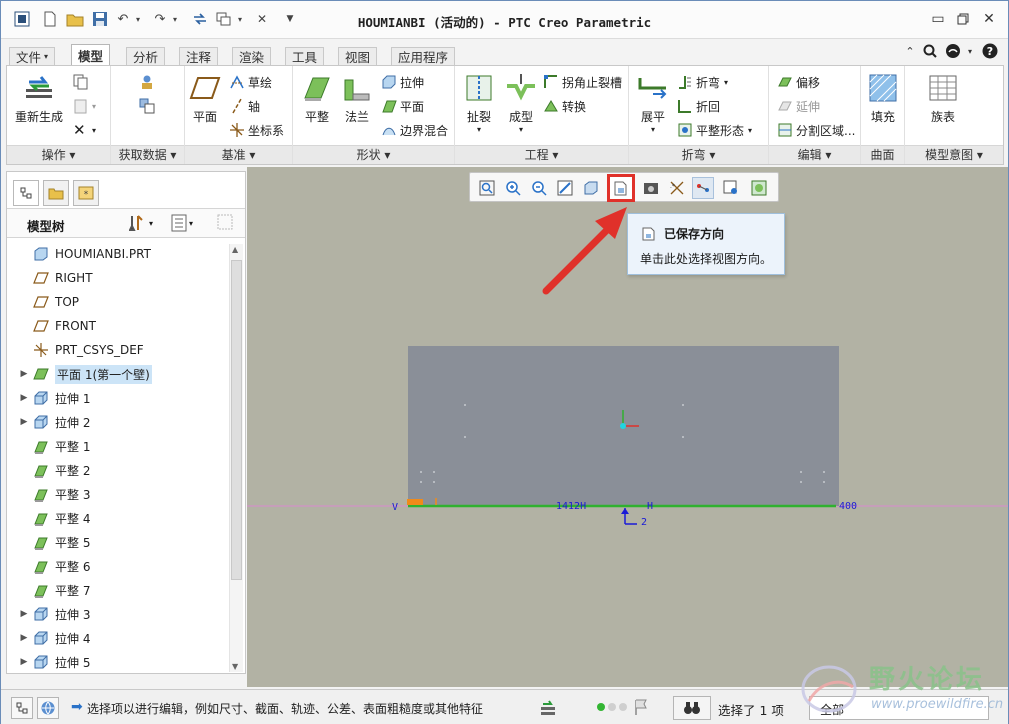 This screenshot has height=724, width=1009. Describe the element at coordinates (513, 188) in the screenshot. I see `zoom-in-button` at that location.